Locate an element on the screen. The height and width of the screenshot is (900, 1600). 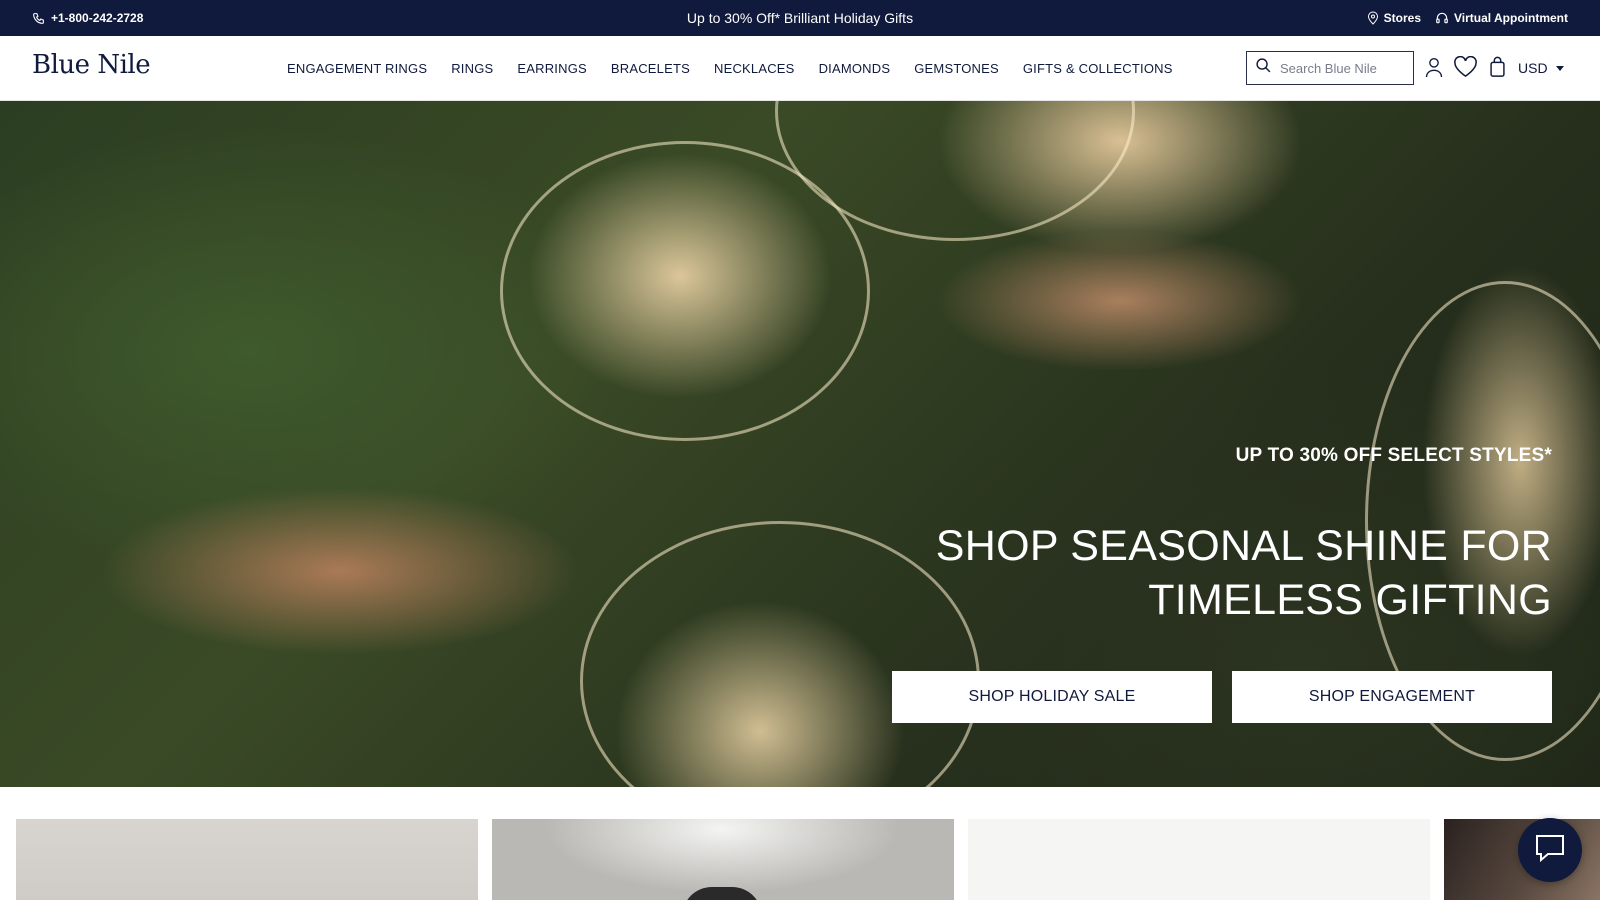
currency-selector: USD is located at coordinates (1541, 68).